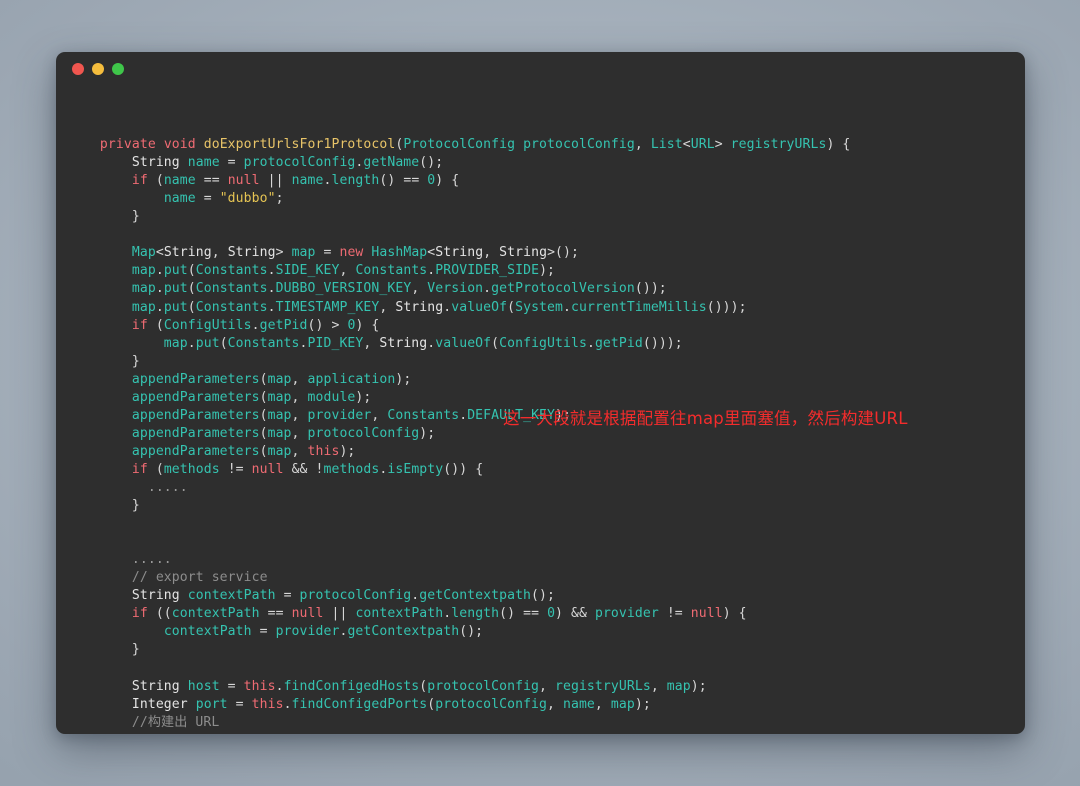 This screenshot has height=786, width=1080. What do you see at coordinates (705, 418) in the screenshot?
I see `red-annotation-note: 这一大段就是根据配置往map里面塞值，然后构建URL` at bounding box center [705, 418].